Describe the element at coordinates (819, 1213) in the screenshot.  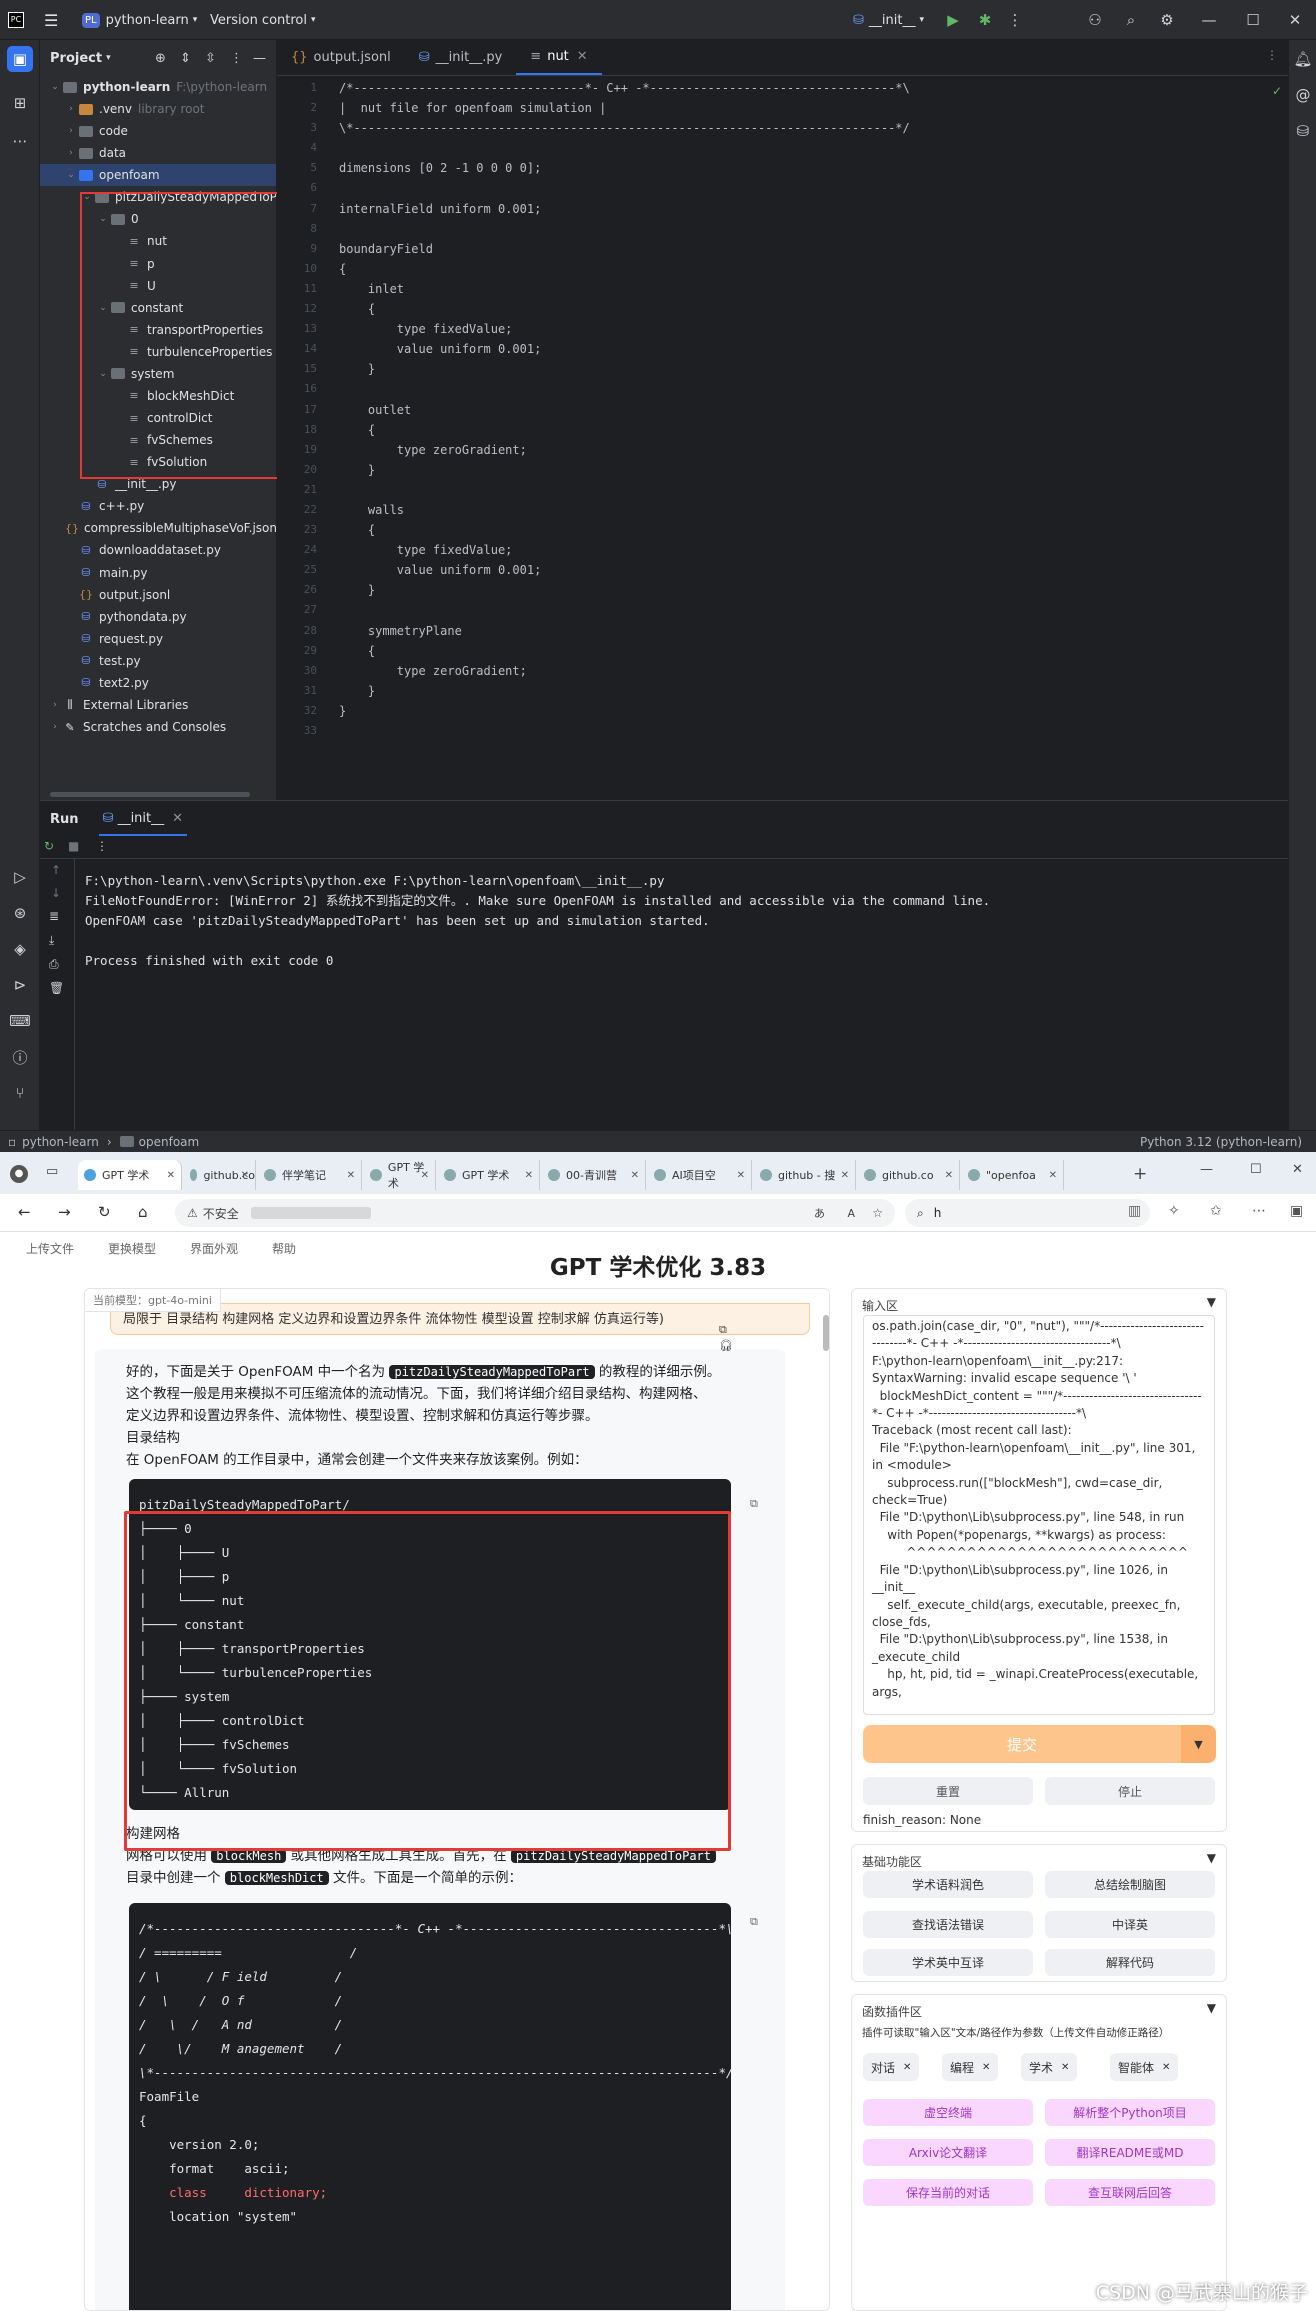
I see `translate-icon: あ` at that location.